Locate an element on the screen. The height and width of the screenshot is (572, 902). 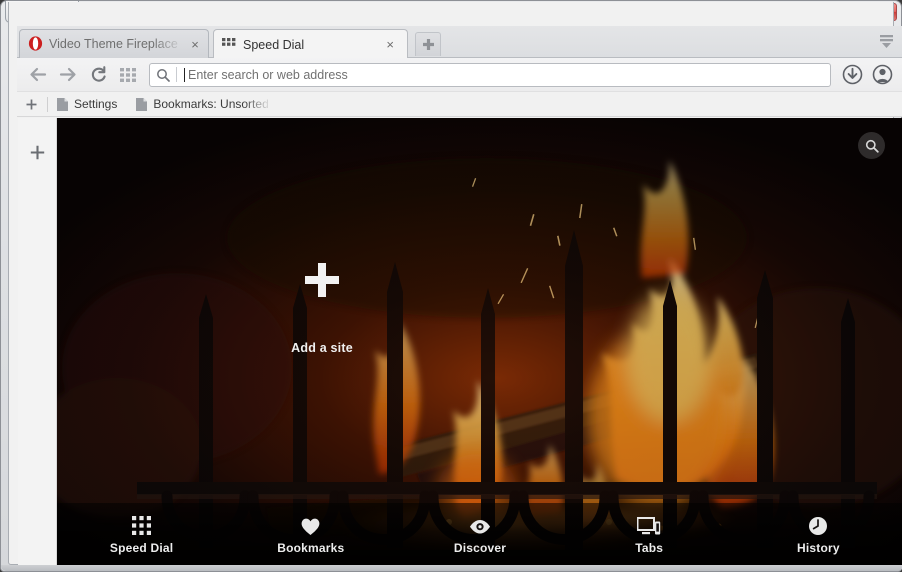
tab-title: Video Theme Fireplace the is located at coordinates (114, 44).